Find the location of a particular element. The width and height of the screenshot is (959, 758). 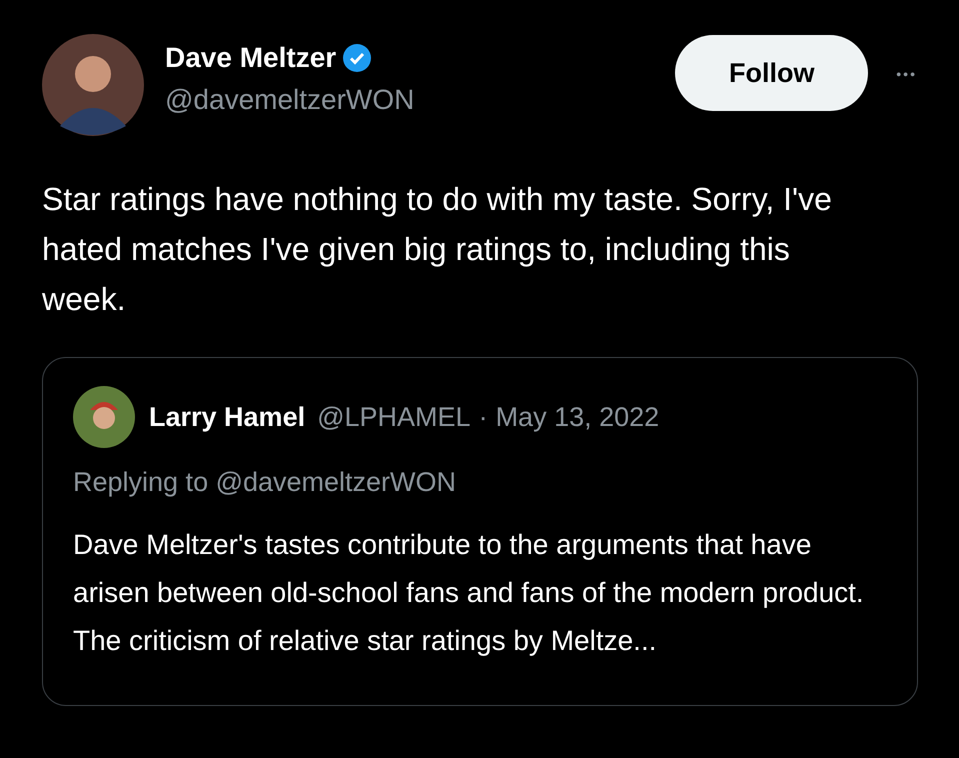

quoted-date: May 13, 2022 is located at coordinates (578, 417).